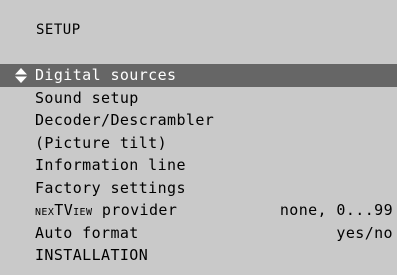 The height and width of the screenshot is (275, 397). I want to click on menu-item-auto-format: Auto format yes/no, so click(198, 233).